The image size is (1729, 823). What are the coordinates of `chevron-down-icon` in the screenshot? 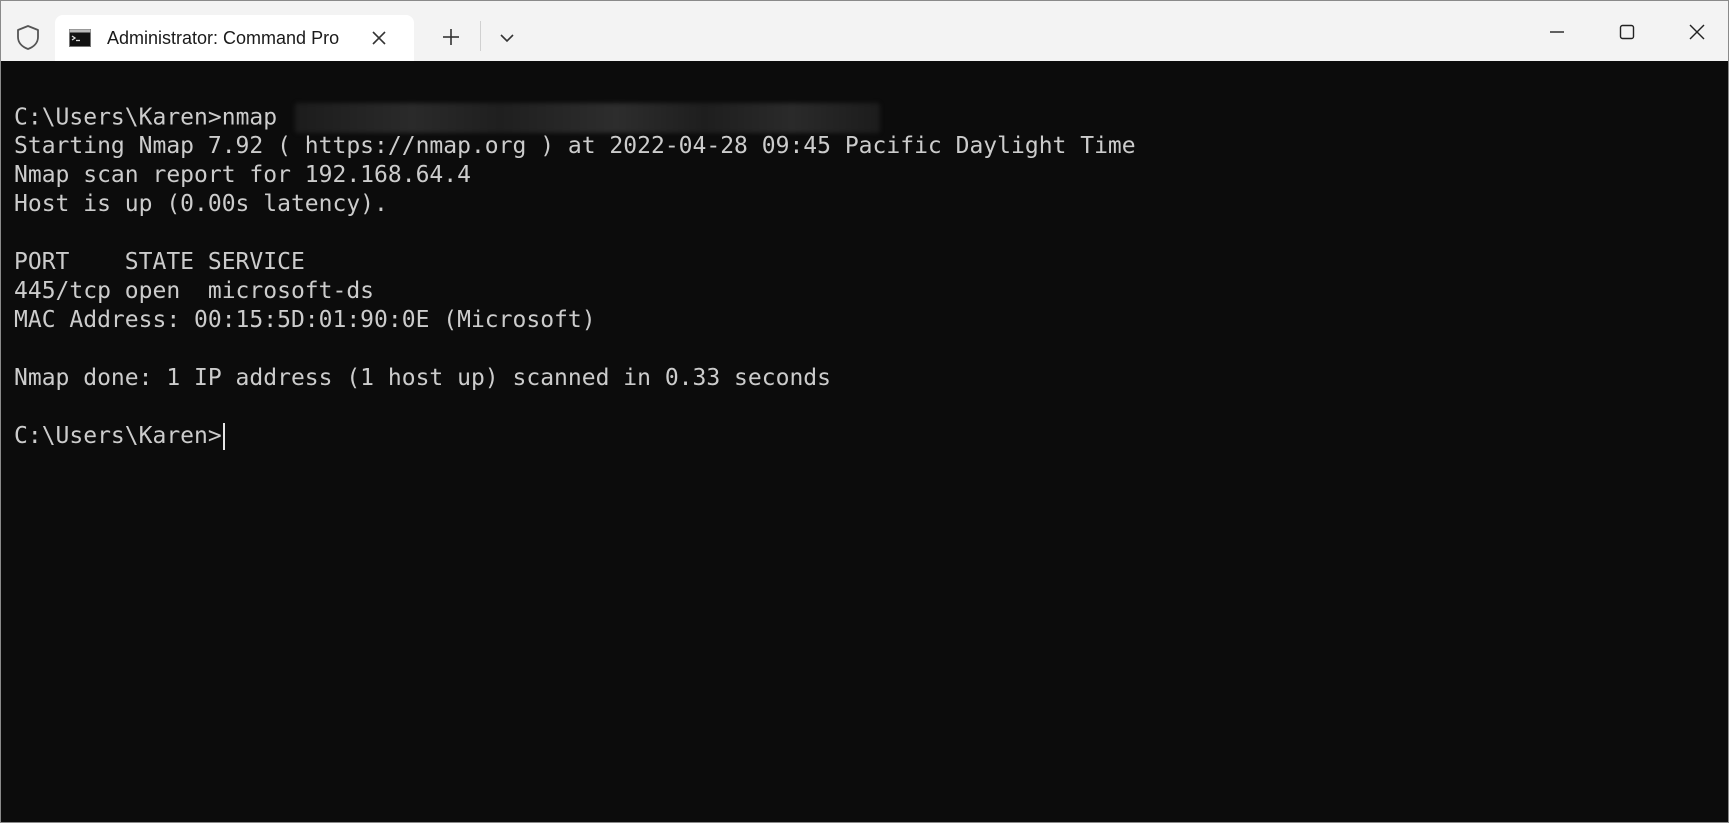 It's located at (507, 38).